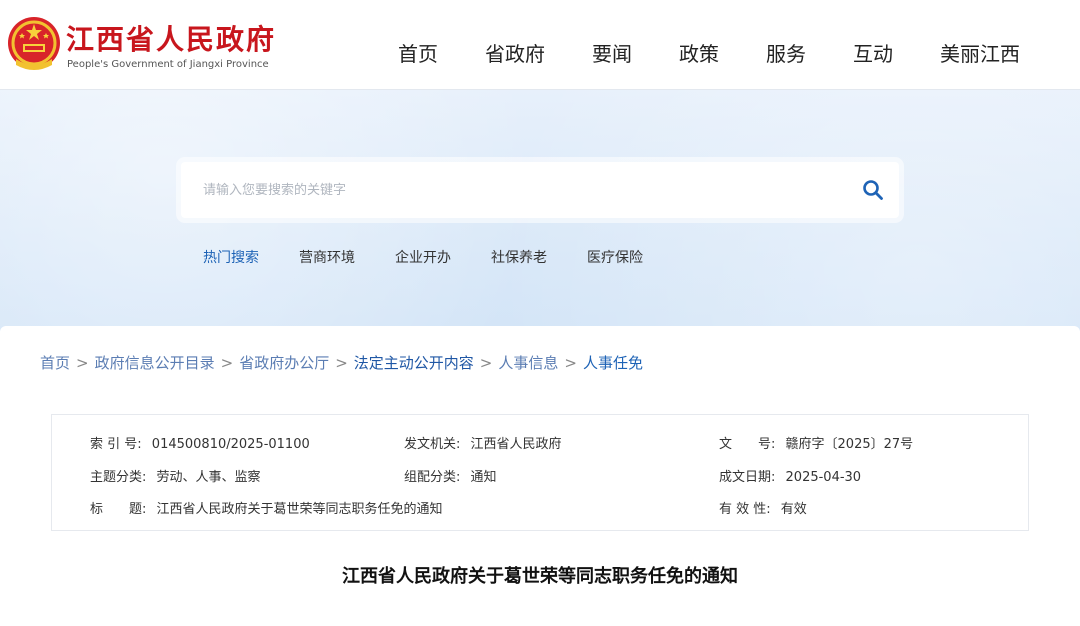  I want to click on hot-searches: 热门搜索 营商环境 企业开办 社保养老 医疗保险, so click(443, 257).